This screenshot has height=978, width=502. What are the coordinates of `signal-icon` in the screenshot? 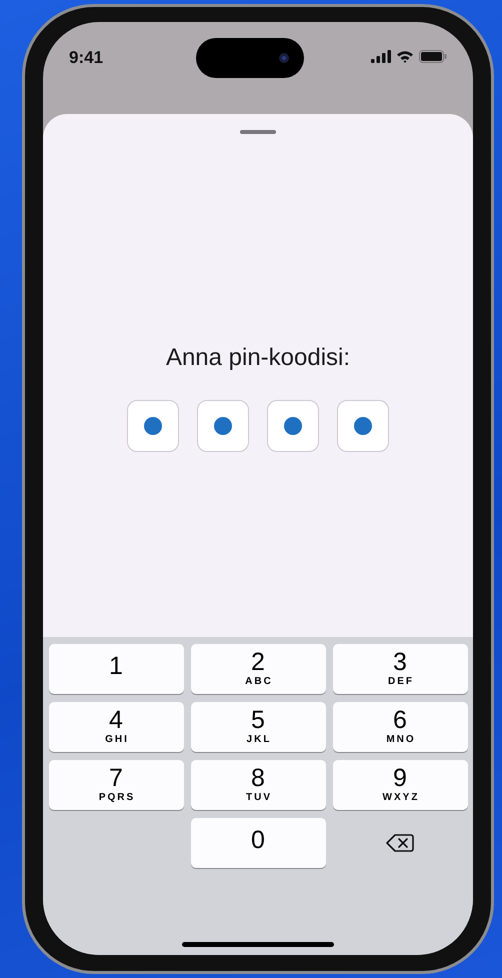 It's located at (381, 56).